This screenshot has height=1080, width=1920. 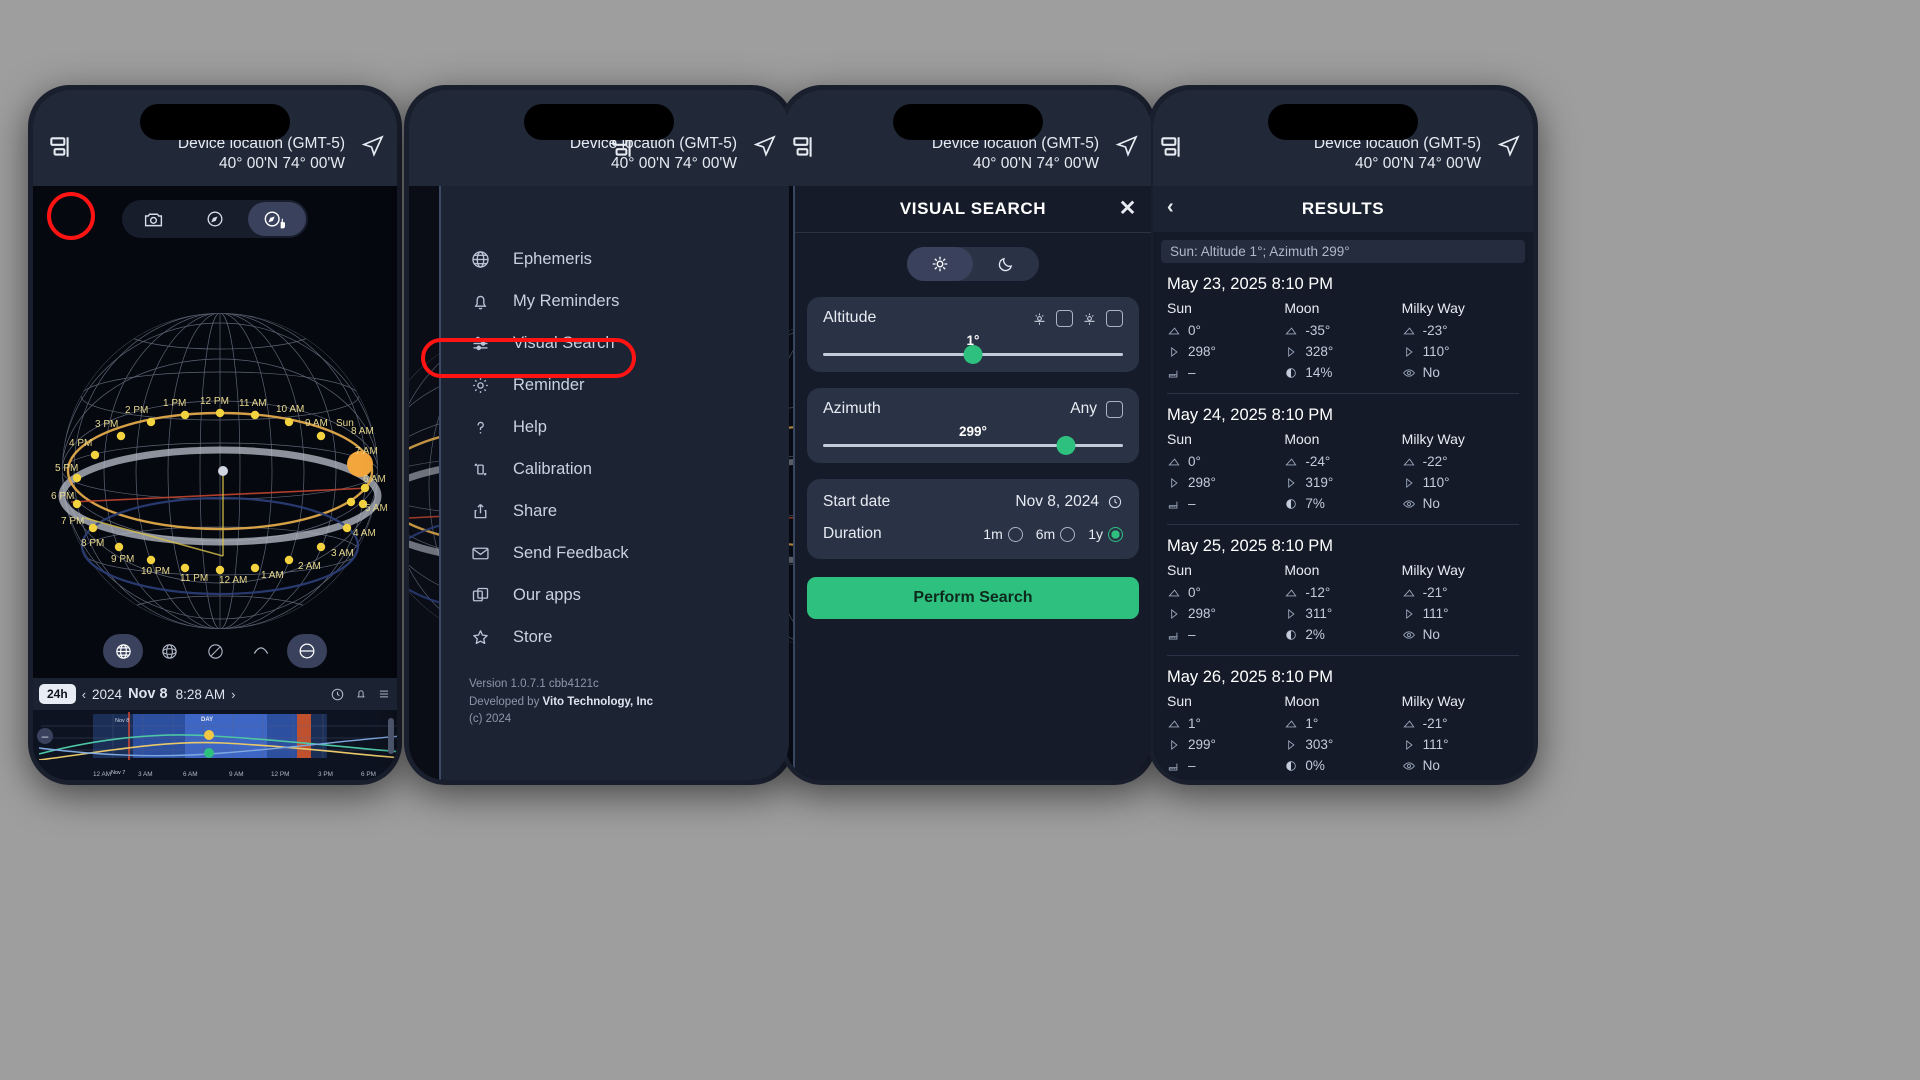 I want to click on clock-icon, so click(x=1115, y=502).